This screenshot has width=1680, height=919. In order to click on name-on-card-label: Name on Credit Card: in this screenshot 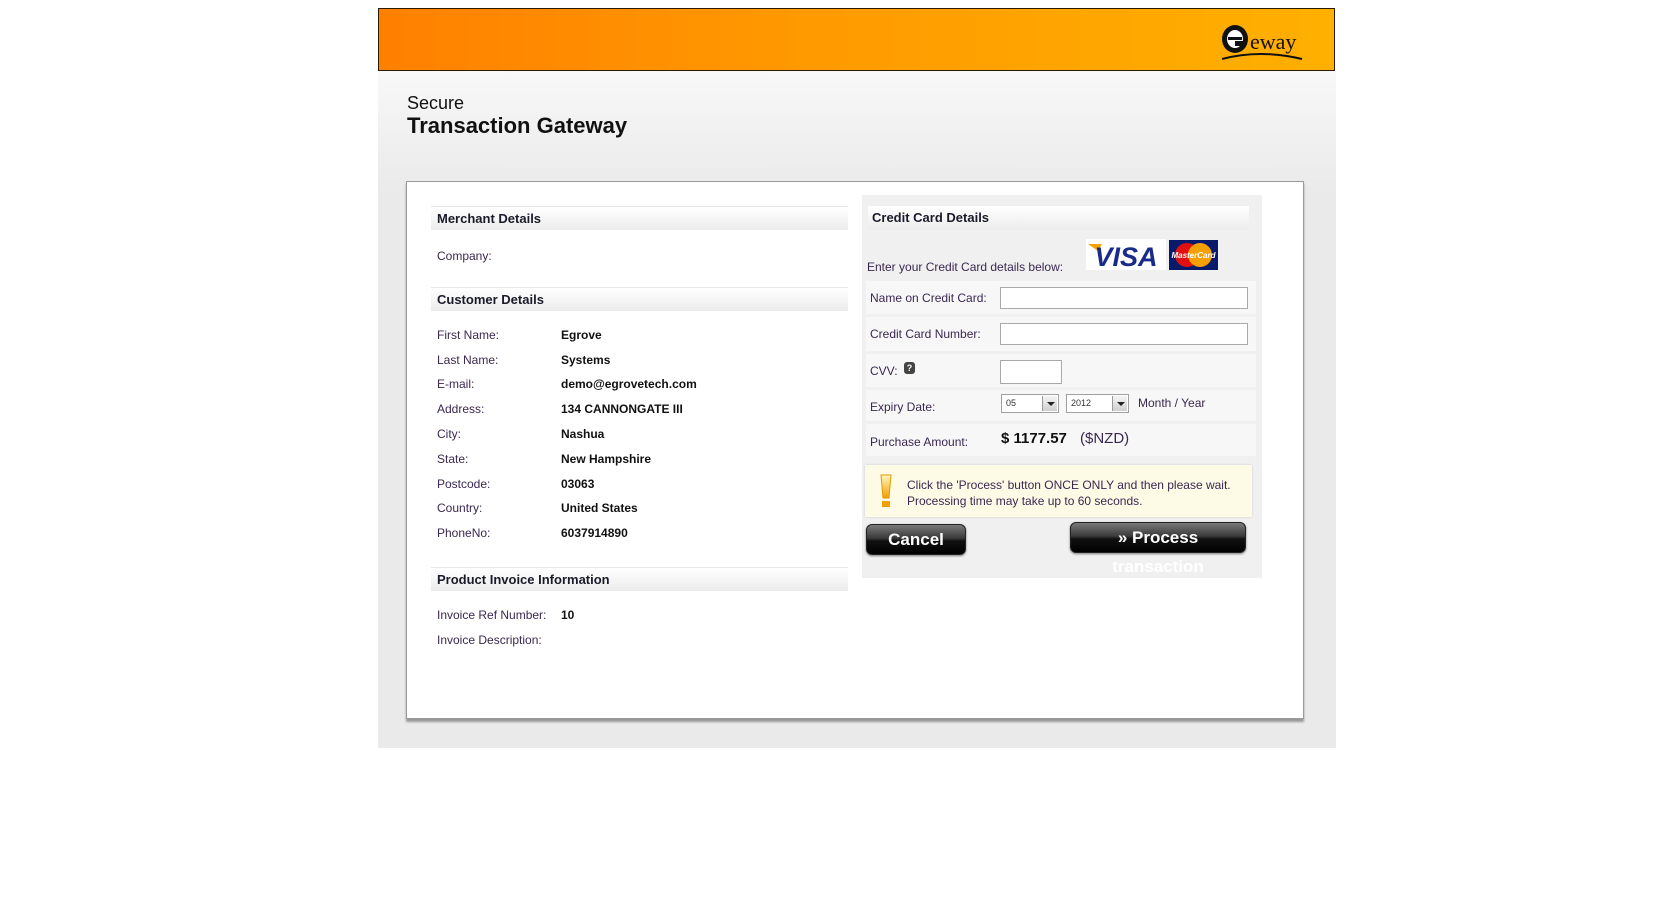, I will do `click(928, 298)`.